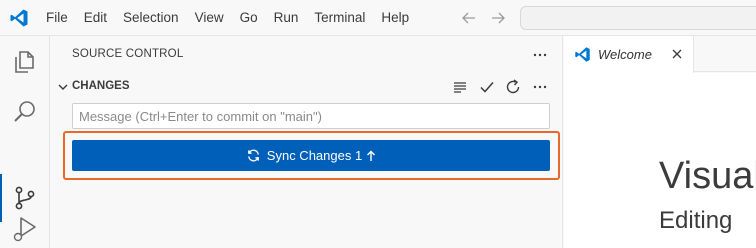 The height and width of the screenshot is (248, 756). I want to click on run-debug-icon, so click(25, 228).